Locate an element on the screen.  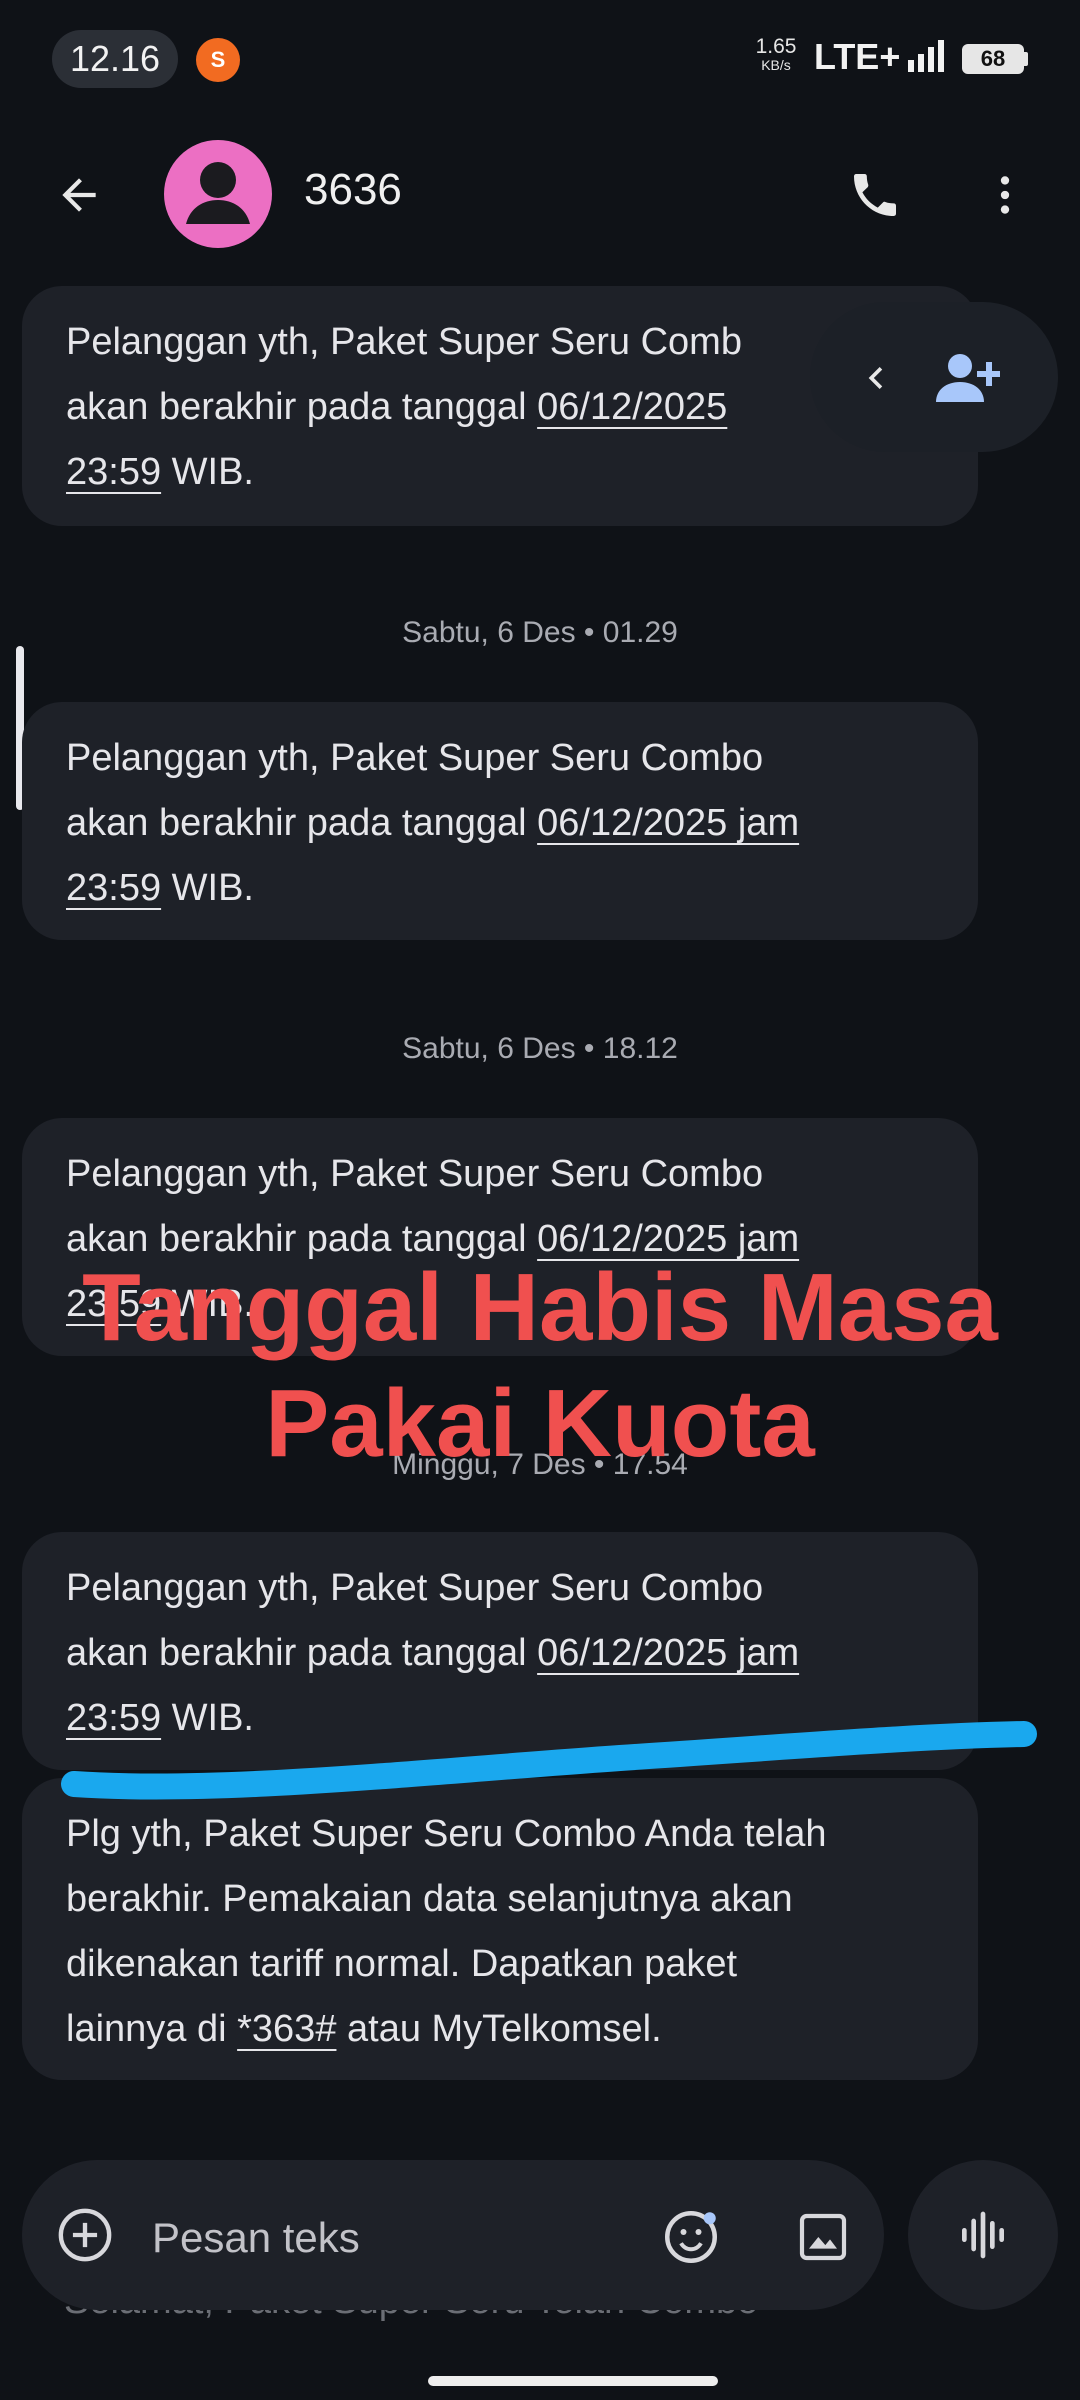
collapse-button is located at coordinates (876, 378).